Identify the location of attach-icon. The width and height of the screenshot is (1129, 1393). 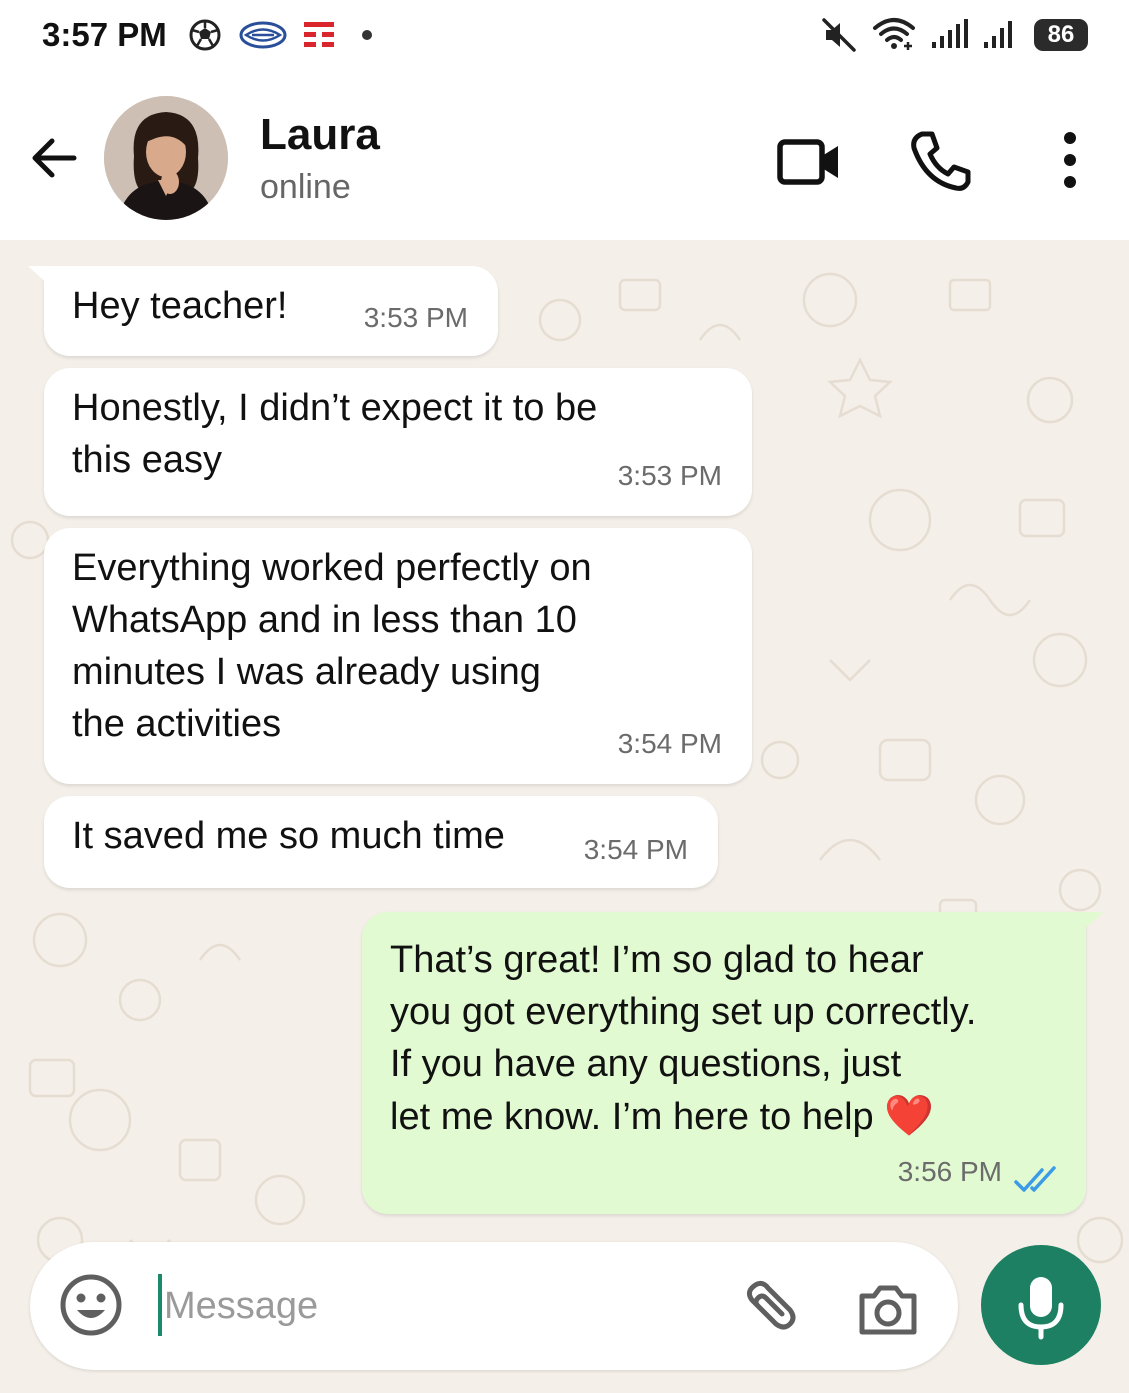
(768, 1308).